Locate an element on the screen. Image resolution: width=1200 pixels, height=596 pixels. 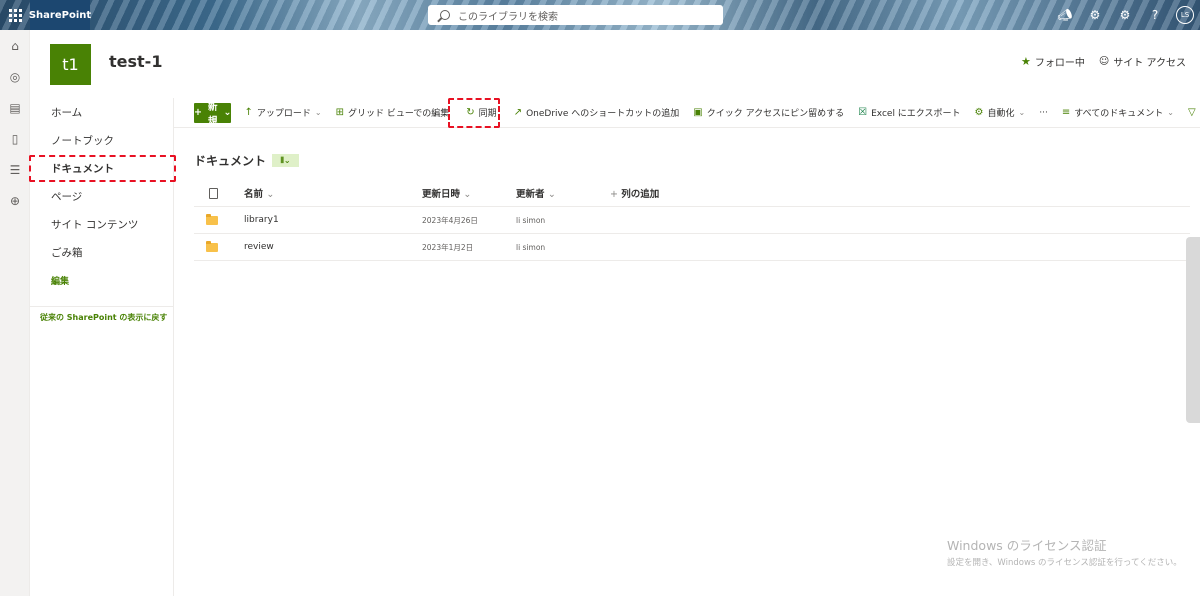
excel-export-label: Excel にエクスポート is located at coordinates (916, 114).